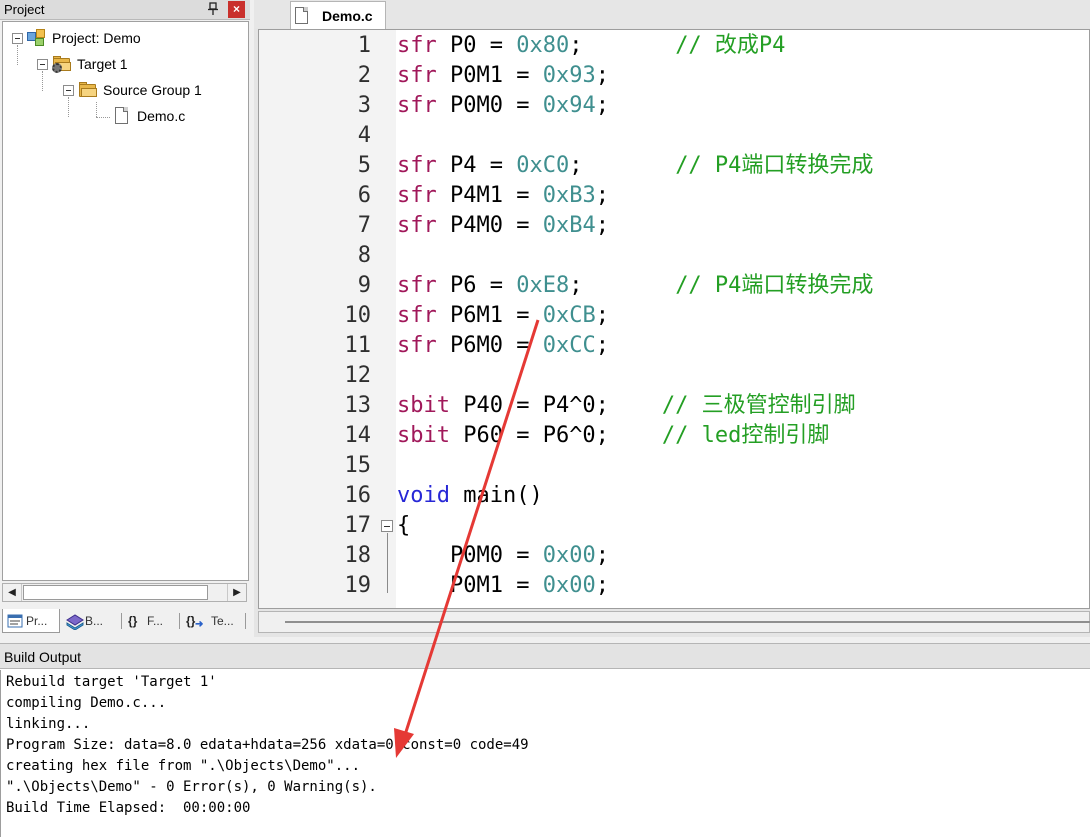 Image resolution: width=1090 pixels, height=837 pixels. I want to click on code-line: 4, so click(674, 136).